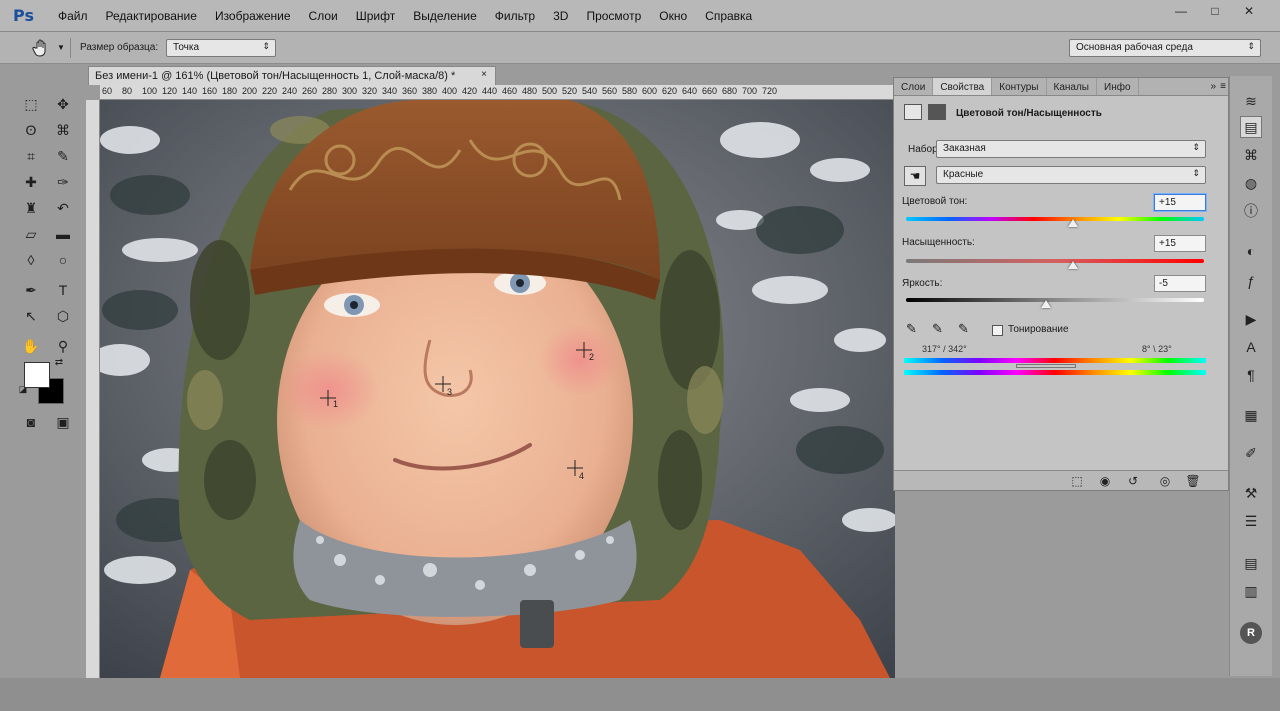 Image resolution: width=1280 pixels, height=711 pixels. What do you see at coordinates (1251, 319) in the screenshot?
I see `actions-icon: ▶` at bounding box center [1251, 319].